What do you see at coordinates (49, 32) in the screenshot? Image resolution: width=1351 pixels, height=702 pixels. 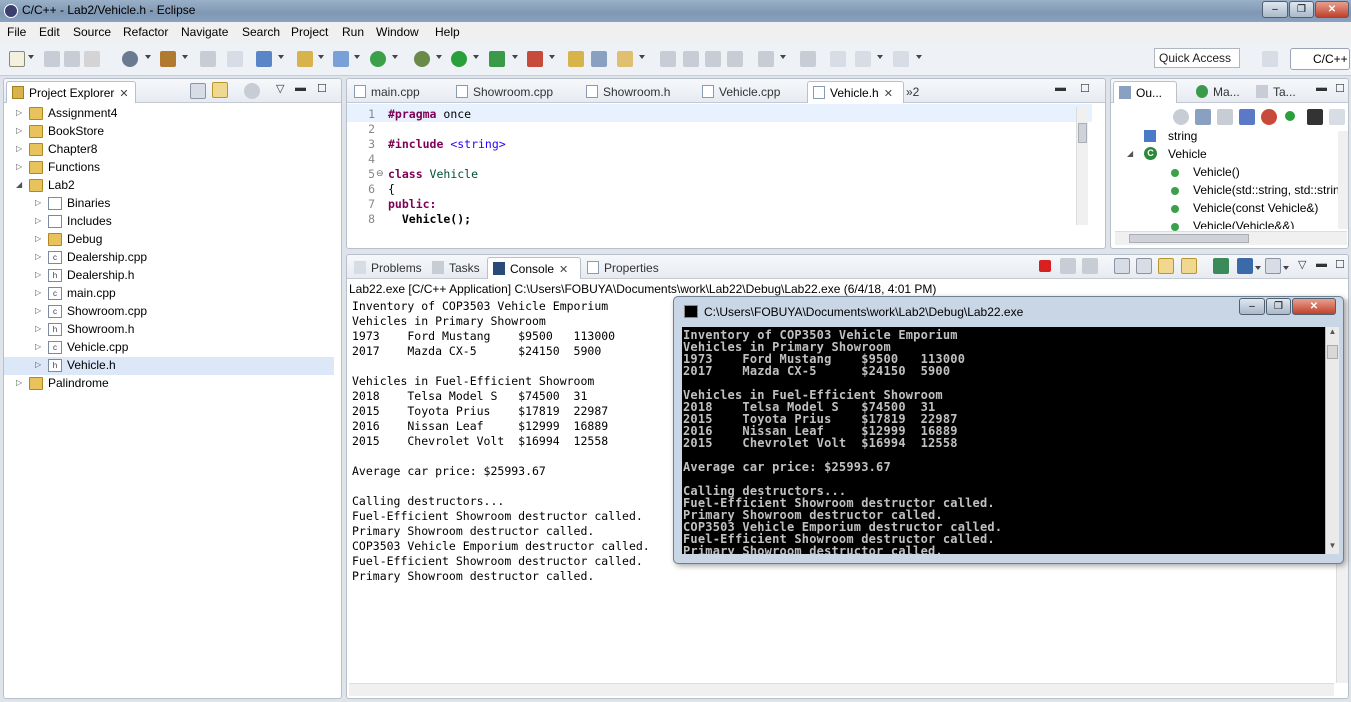 I see `menu-edit: Edit` at bounding box center [49, 32].